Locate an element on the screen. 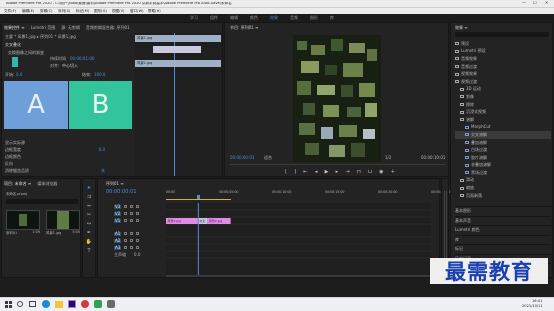  effects-tree-item: 交叉溶解 is located at coordinates (503, 135).